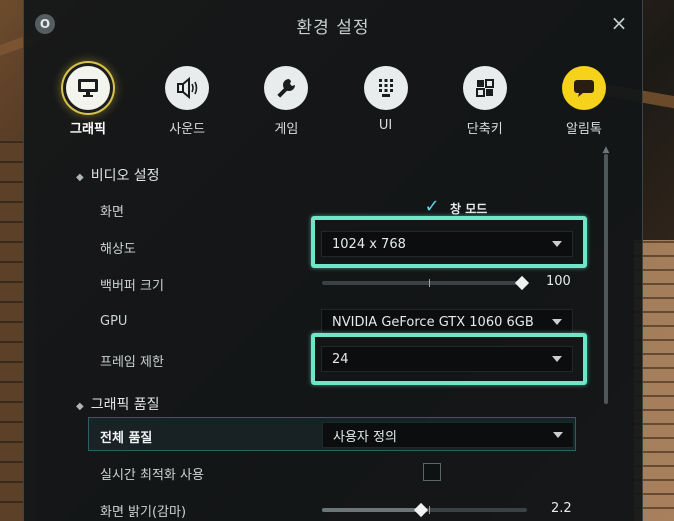 This screenshot has height=521, width=674. Describe the element at coordinates (152, 475) in the screenshot. I see `realtime-opt-label: 실시간 최적화 사용` at that location.